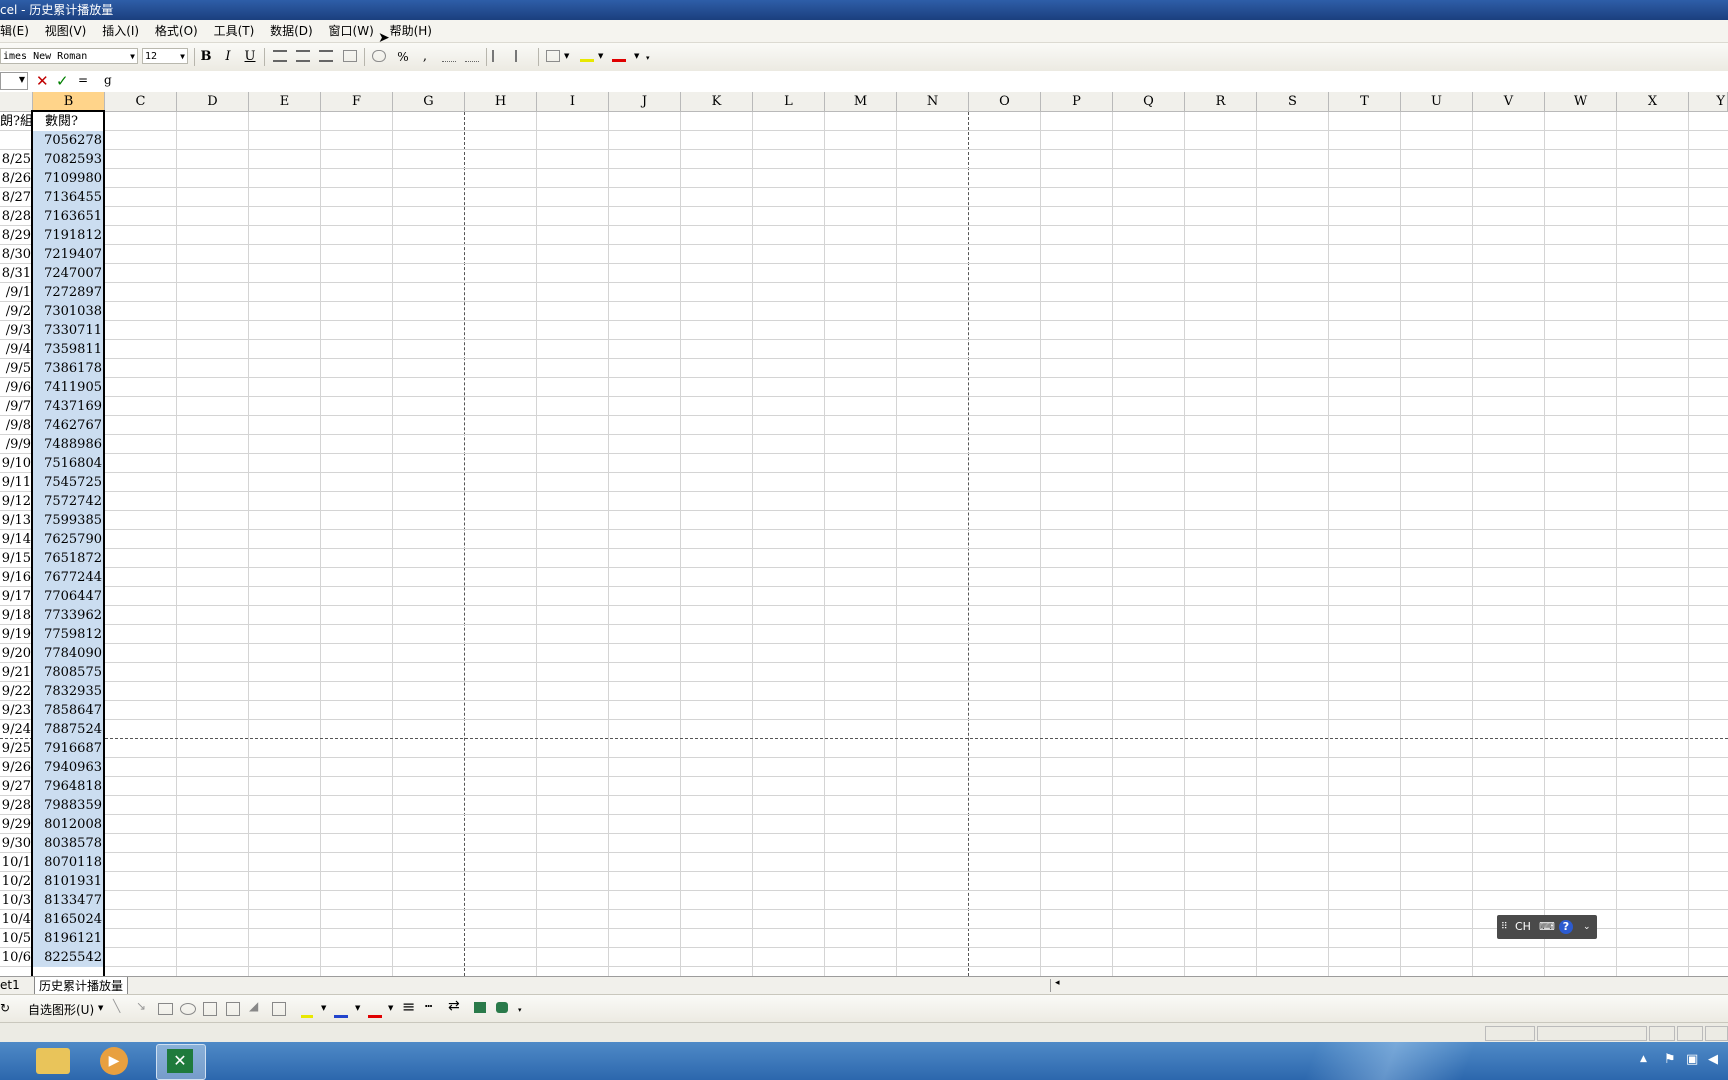 The width and height of the screenshot is (1728, 1080). Describe the element at coordinates (16, 748) in the screenshot. I see `date-cell: 9/25` at that location.